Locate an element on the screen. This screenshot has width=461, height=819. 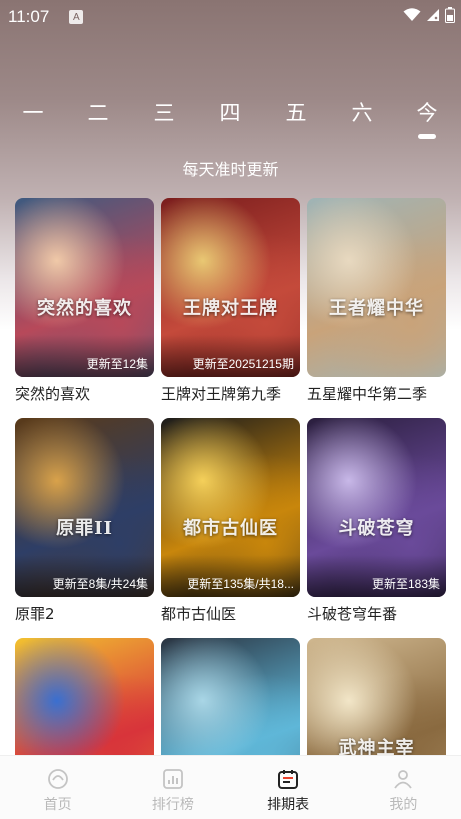
update-badge: 更新至12集 is located at coordinates (117, 364).